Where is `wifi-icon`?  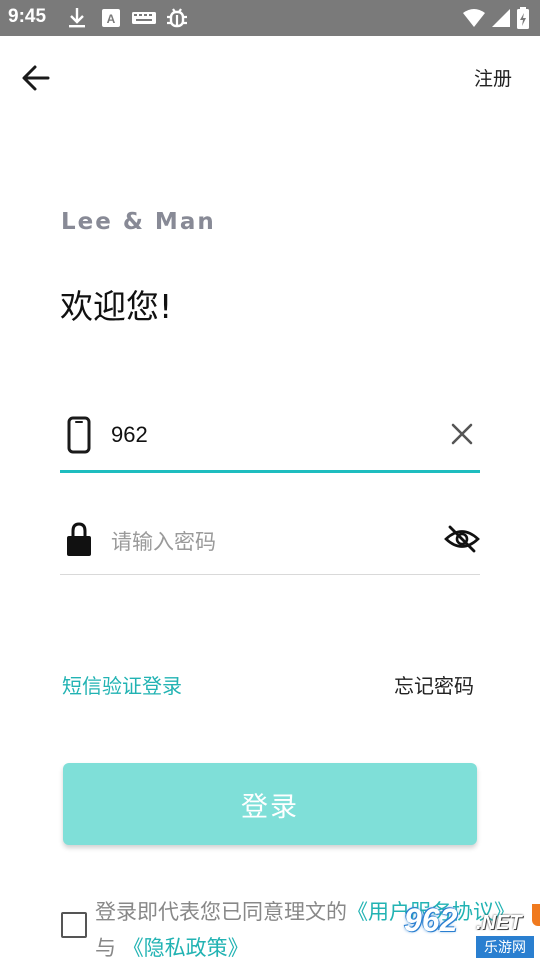 wifi-icon is located at coordinates (474, 18).